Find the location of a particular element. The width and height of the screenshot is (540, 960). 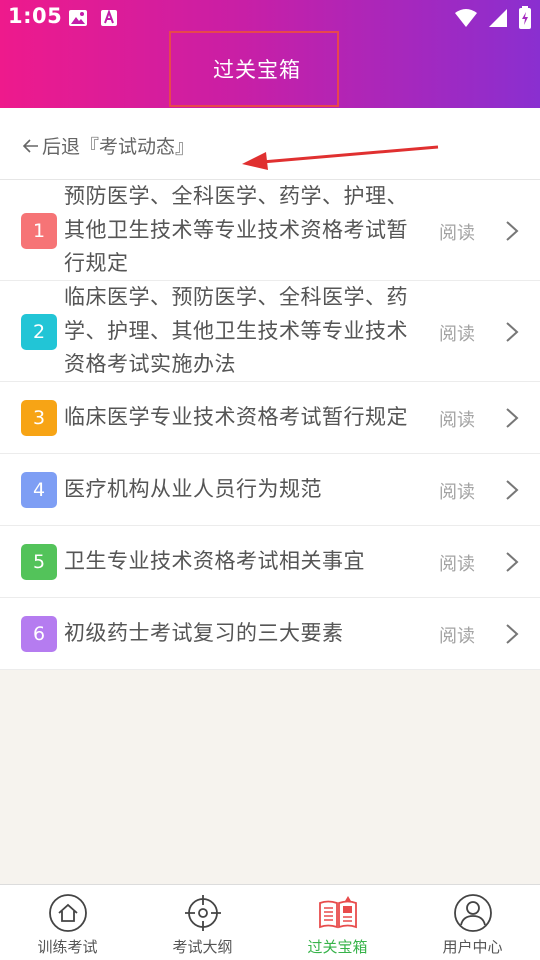

nav-item-training: 训练考试 is located at coordinates (67, 922).